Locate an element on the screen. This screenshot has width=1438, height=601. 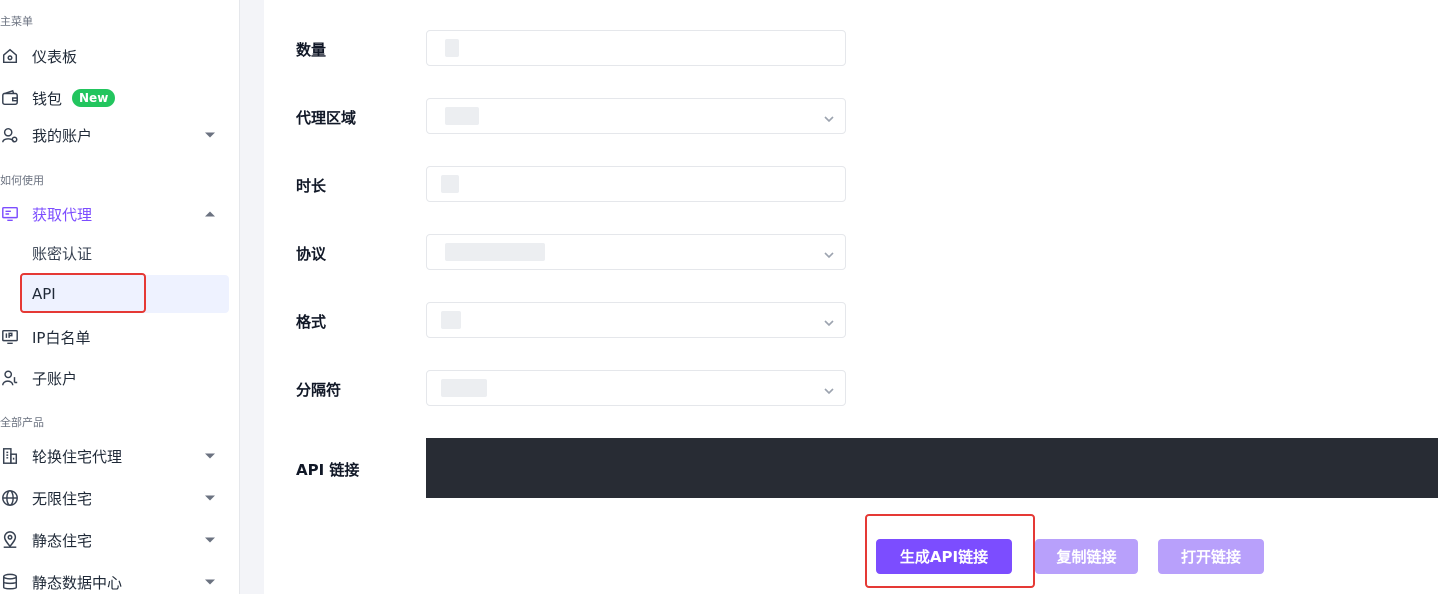
sidebar-item-static-residential: 静态住宅 is located at coordinates (114, 540).